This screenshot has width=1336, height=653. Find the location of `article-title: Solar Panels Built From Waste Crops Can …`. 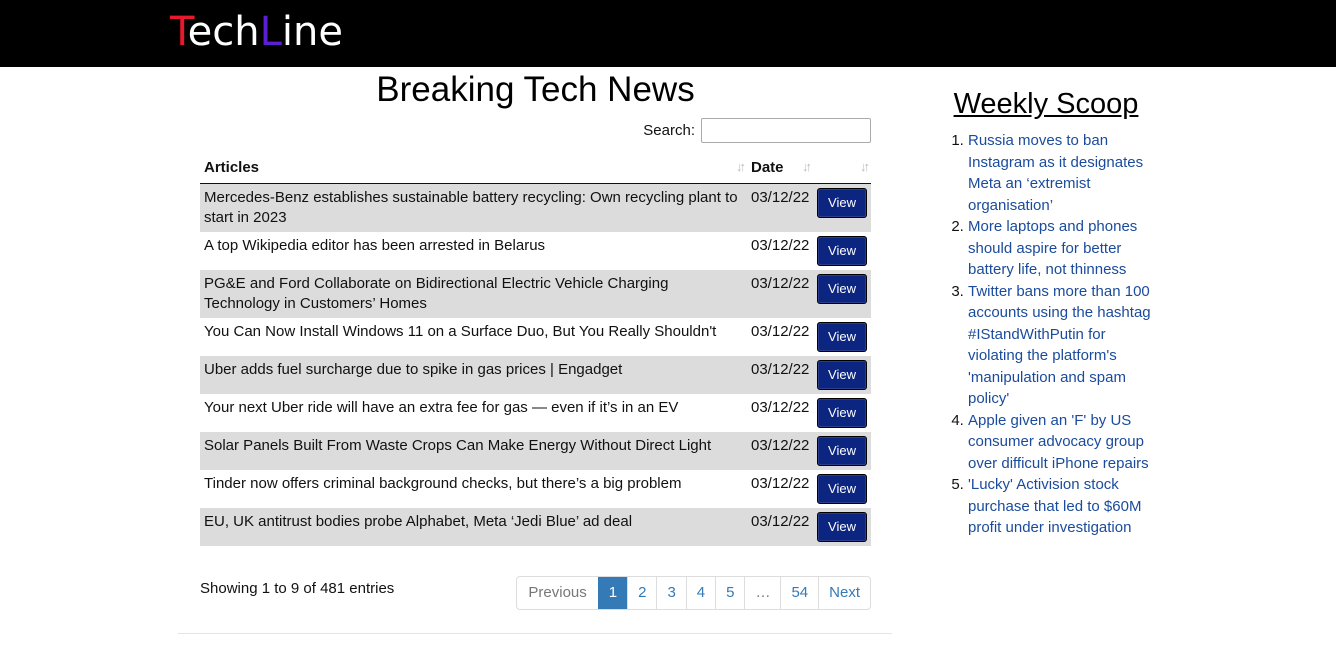

article-title: Solar Panels Built From Waste Crops Can … is located at coordinates (473, 451).